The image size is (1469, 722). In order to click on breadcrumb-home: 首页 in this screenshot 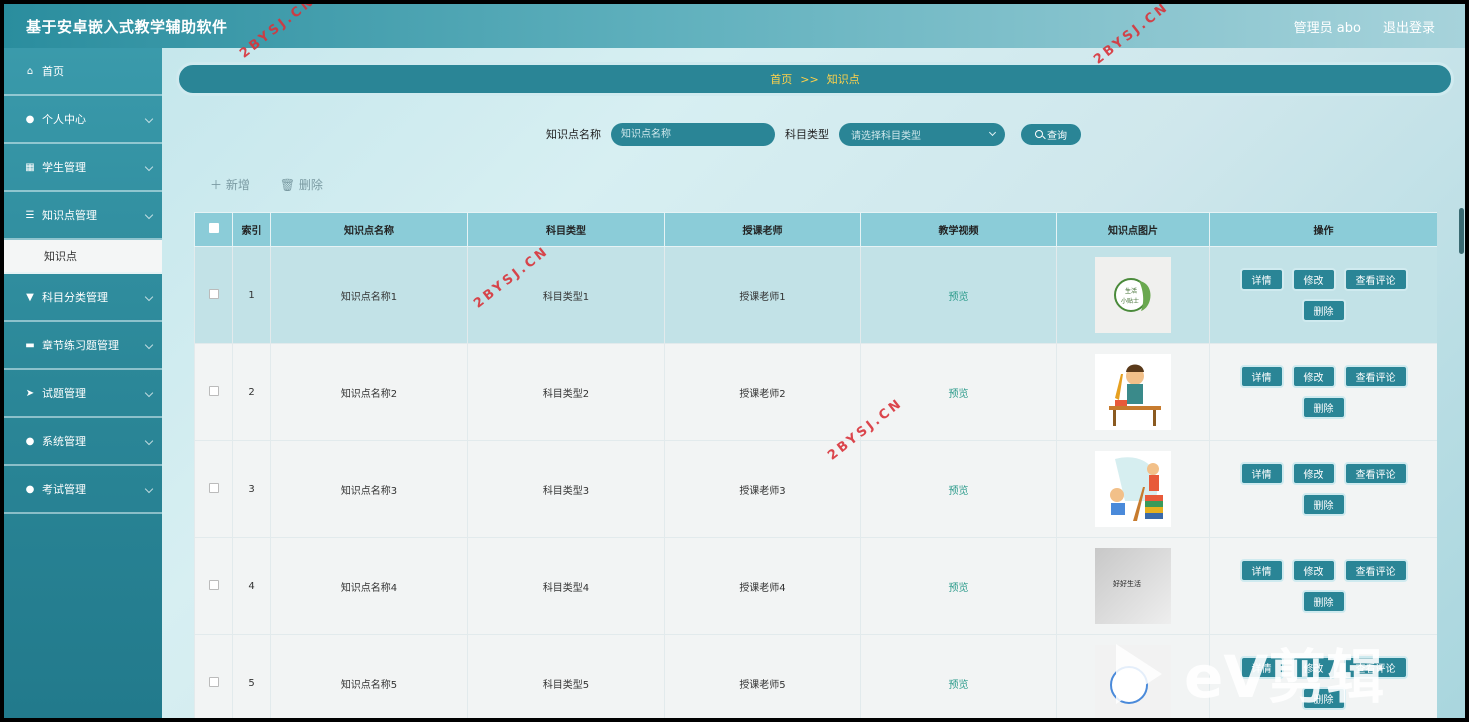, I will do `click(781, 79)`.